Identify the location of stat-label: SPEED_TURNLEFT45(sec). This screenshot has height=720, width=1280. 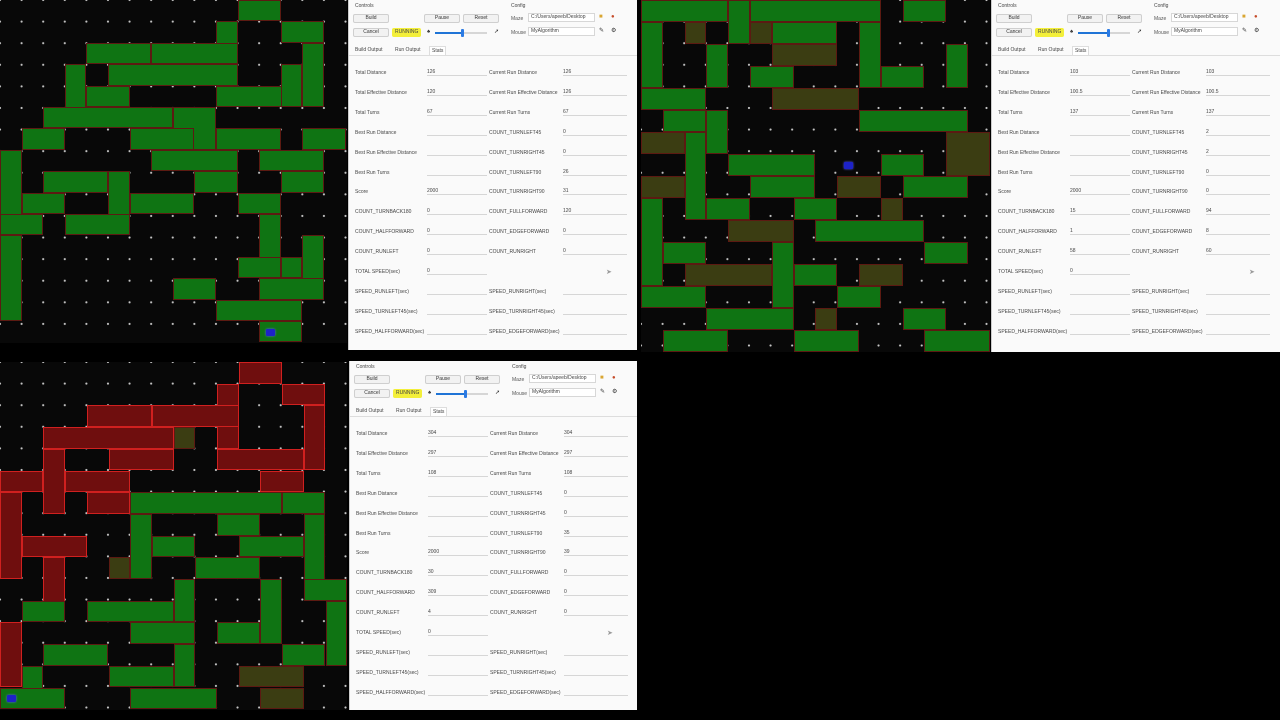
(386, 311).